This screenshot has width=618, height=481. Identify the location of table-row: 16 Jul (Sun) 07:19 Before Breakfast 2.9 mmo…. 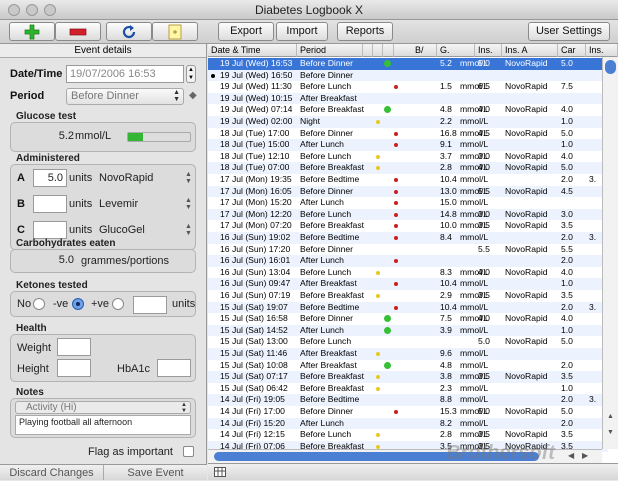
(408, 296).